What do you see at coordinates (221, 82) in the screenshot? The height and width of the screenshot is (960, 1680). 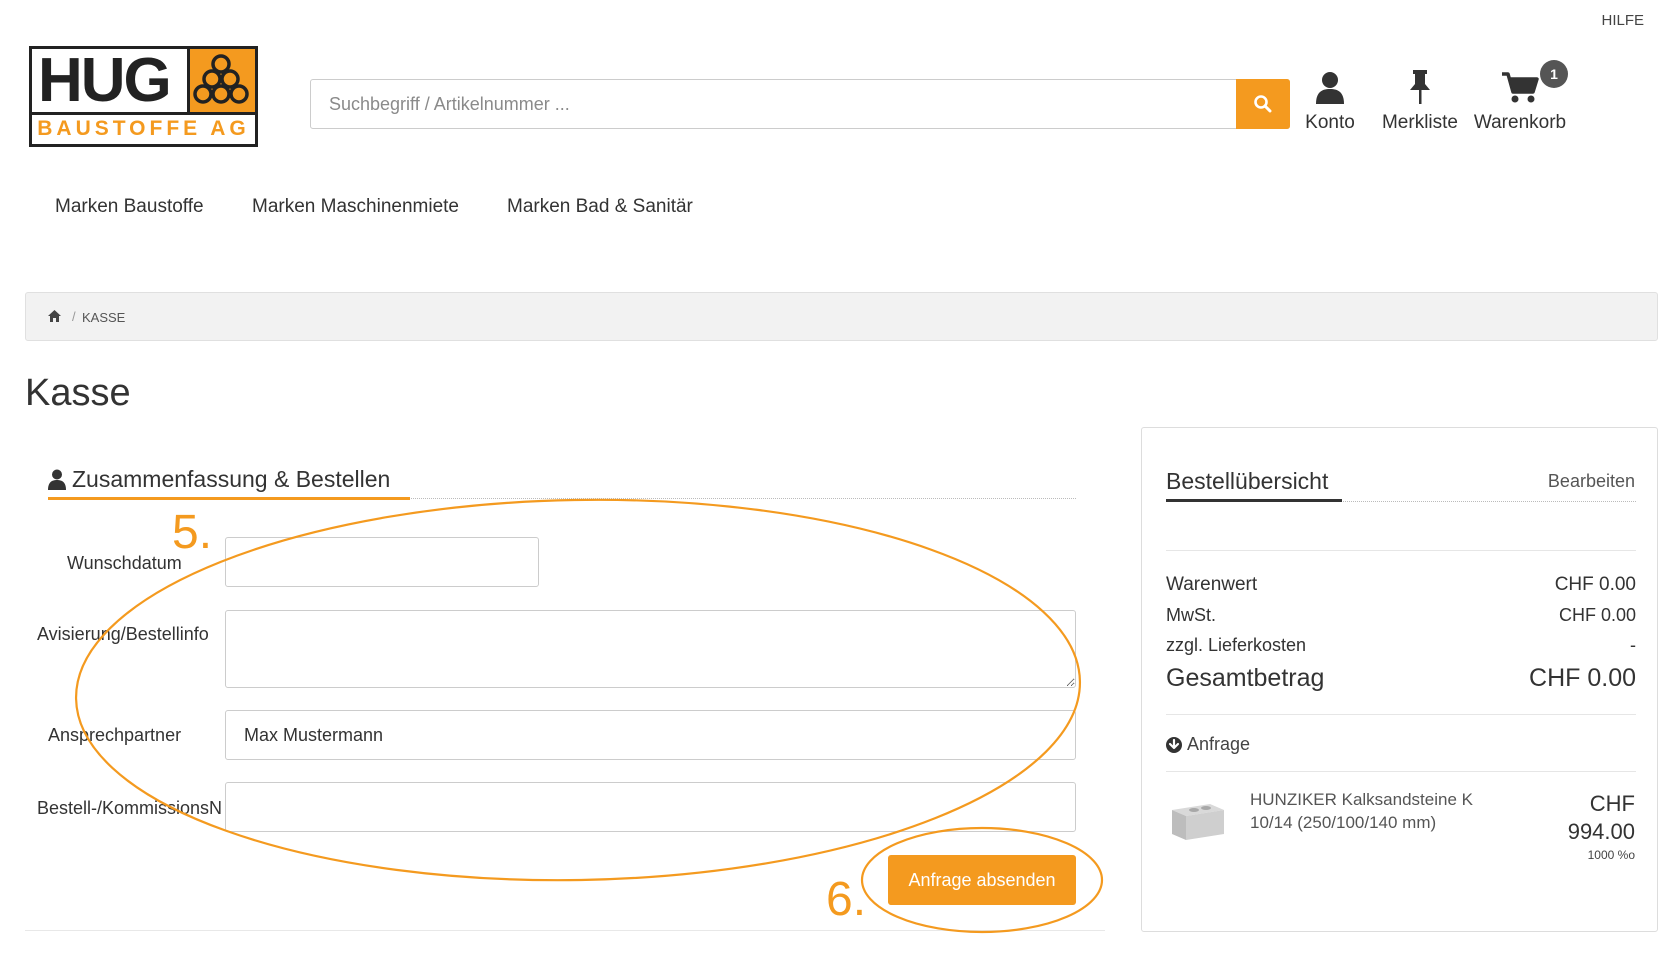 I see `logo-stack-icon` at bounding box center [221, 82].